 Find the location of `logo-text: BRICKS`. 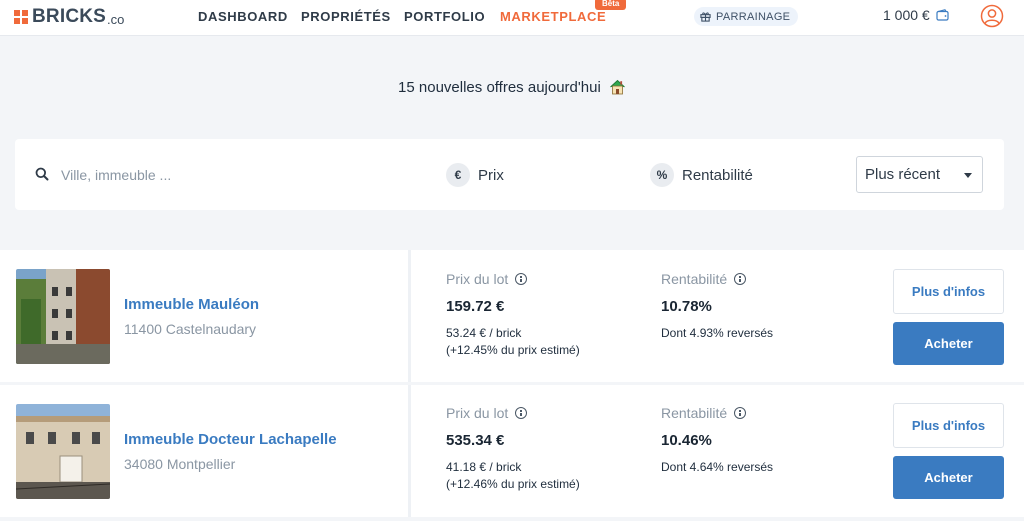

logo-text: BRICKS is located at coordinates (69, 16).